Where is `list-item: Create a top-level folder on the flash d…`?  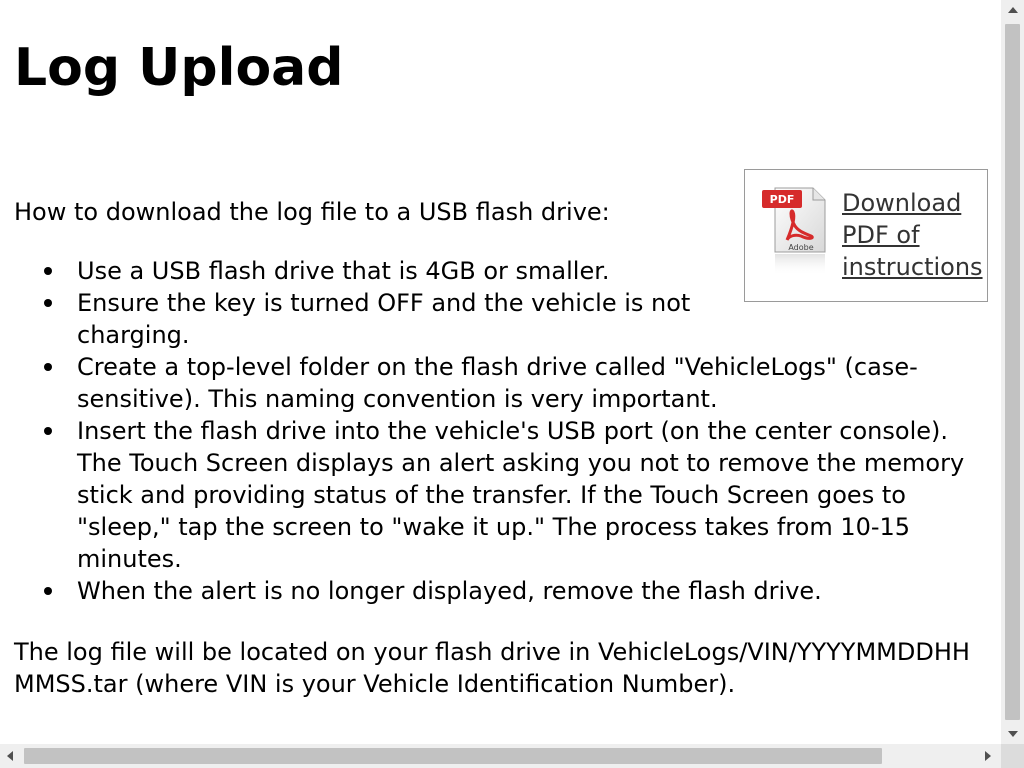 list-item: Create a top-level folder on the flash d… is located at coordinates (516, 383).